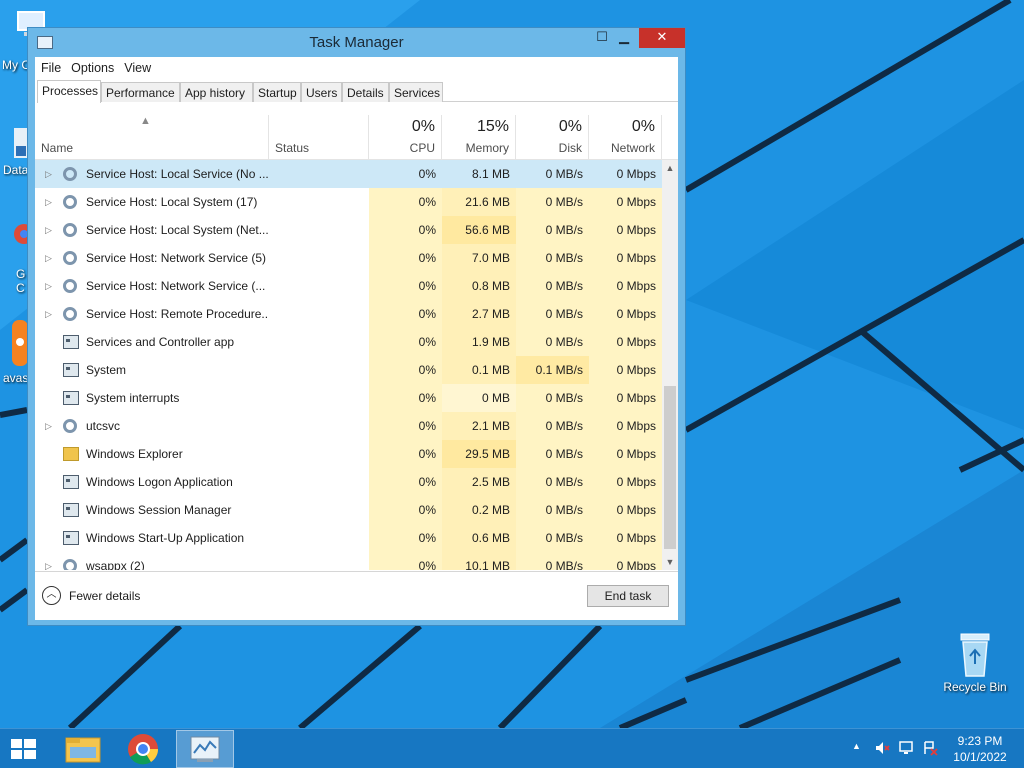 This screenshot has height=768, width=1024. Describe the element at coordinates (479, 370) in the screenshot. I see `process-memory: 0.1 MB` at that location.